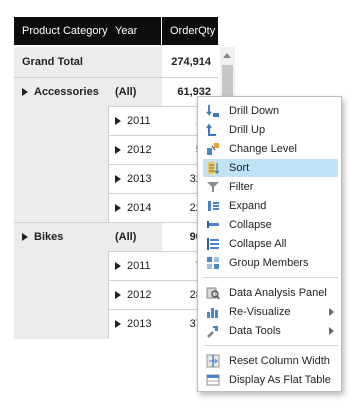 This screenshot has width=358, height=418. Describe the element at coordinates (213, 111) in the screenshot. I see `drill-down-icon` at that location.